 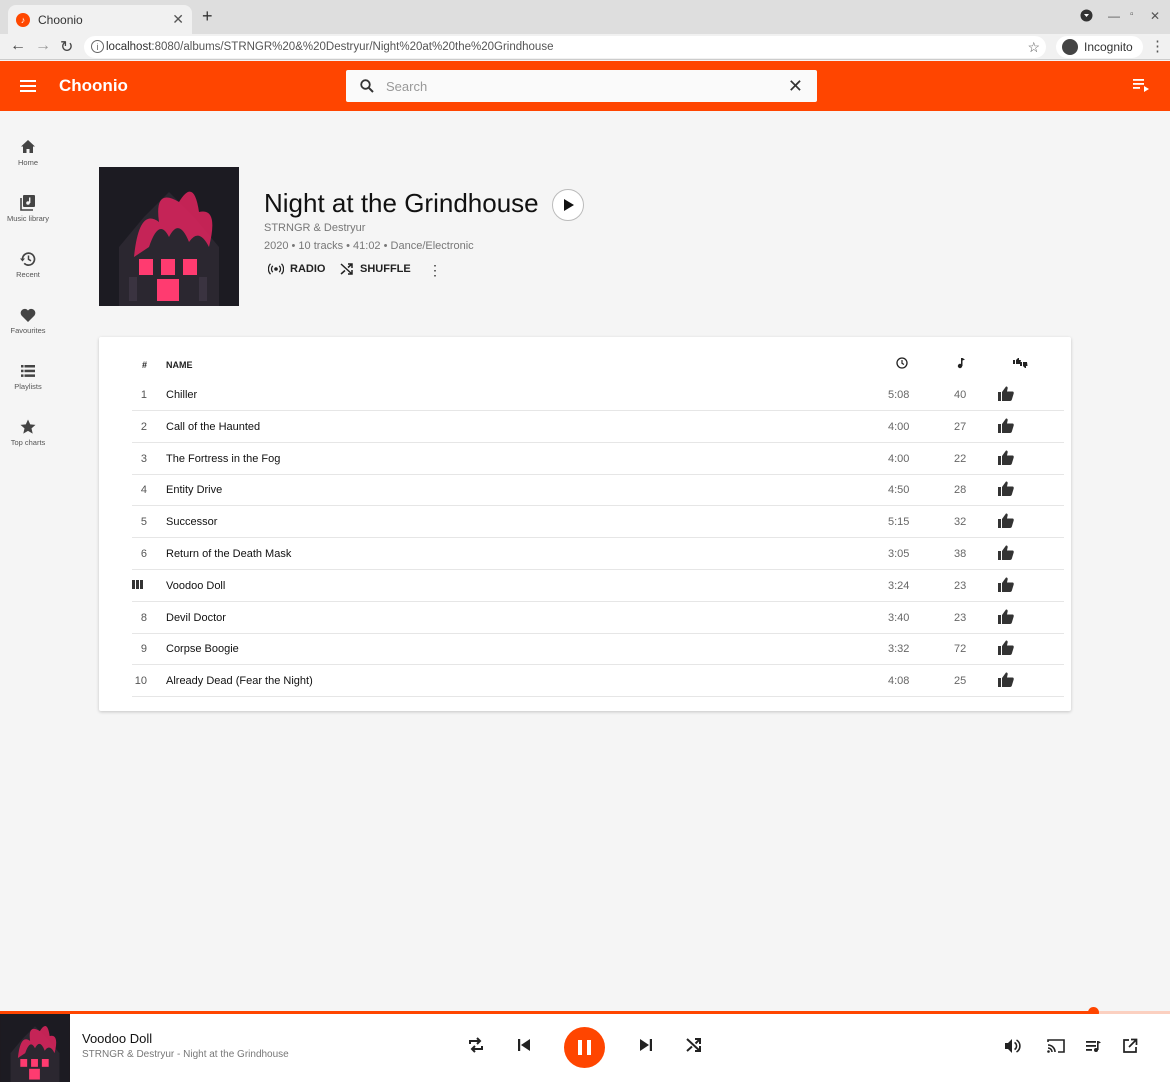 I want to click on track-name: Corpse Boogie, so click(x=202, y=649).